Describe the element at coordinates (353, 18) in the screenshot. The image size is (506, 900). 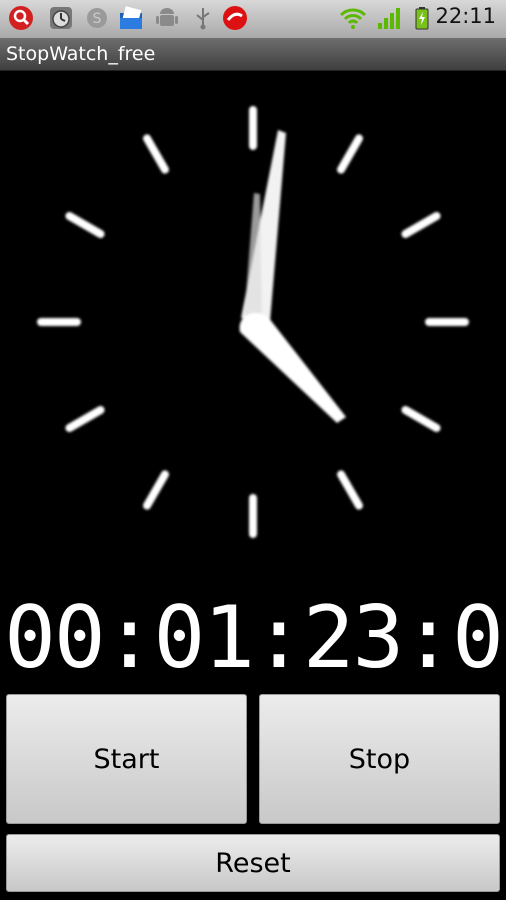
I see `wifi-icon` at that location.